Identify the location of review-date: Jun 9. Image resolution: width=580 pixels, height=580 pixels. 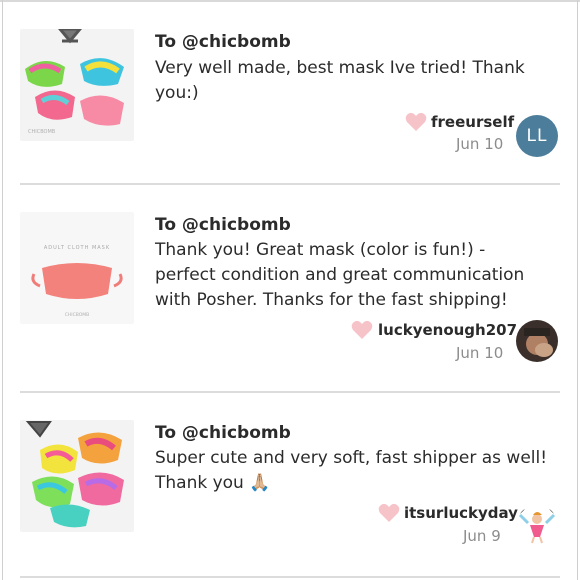
(482, 536).